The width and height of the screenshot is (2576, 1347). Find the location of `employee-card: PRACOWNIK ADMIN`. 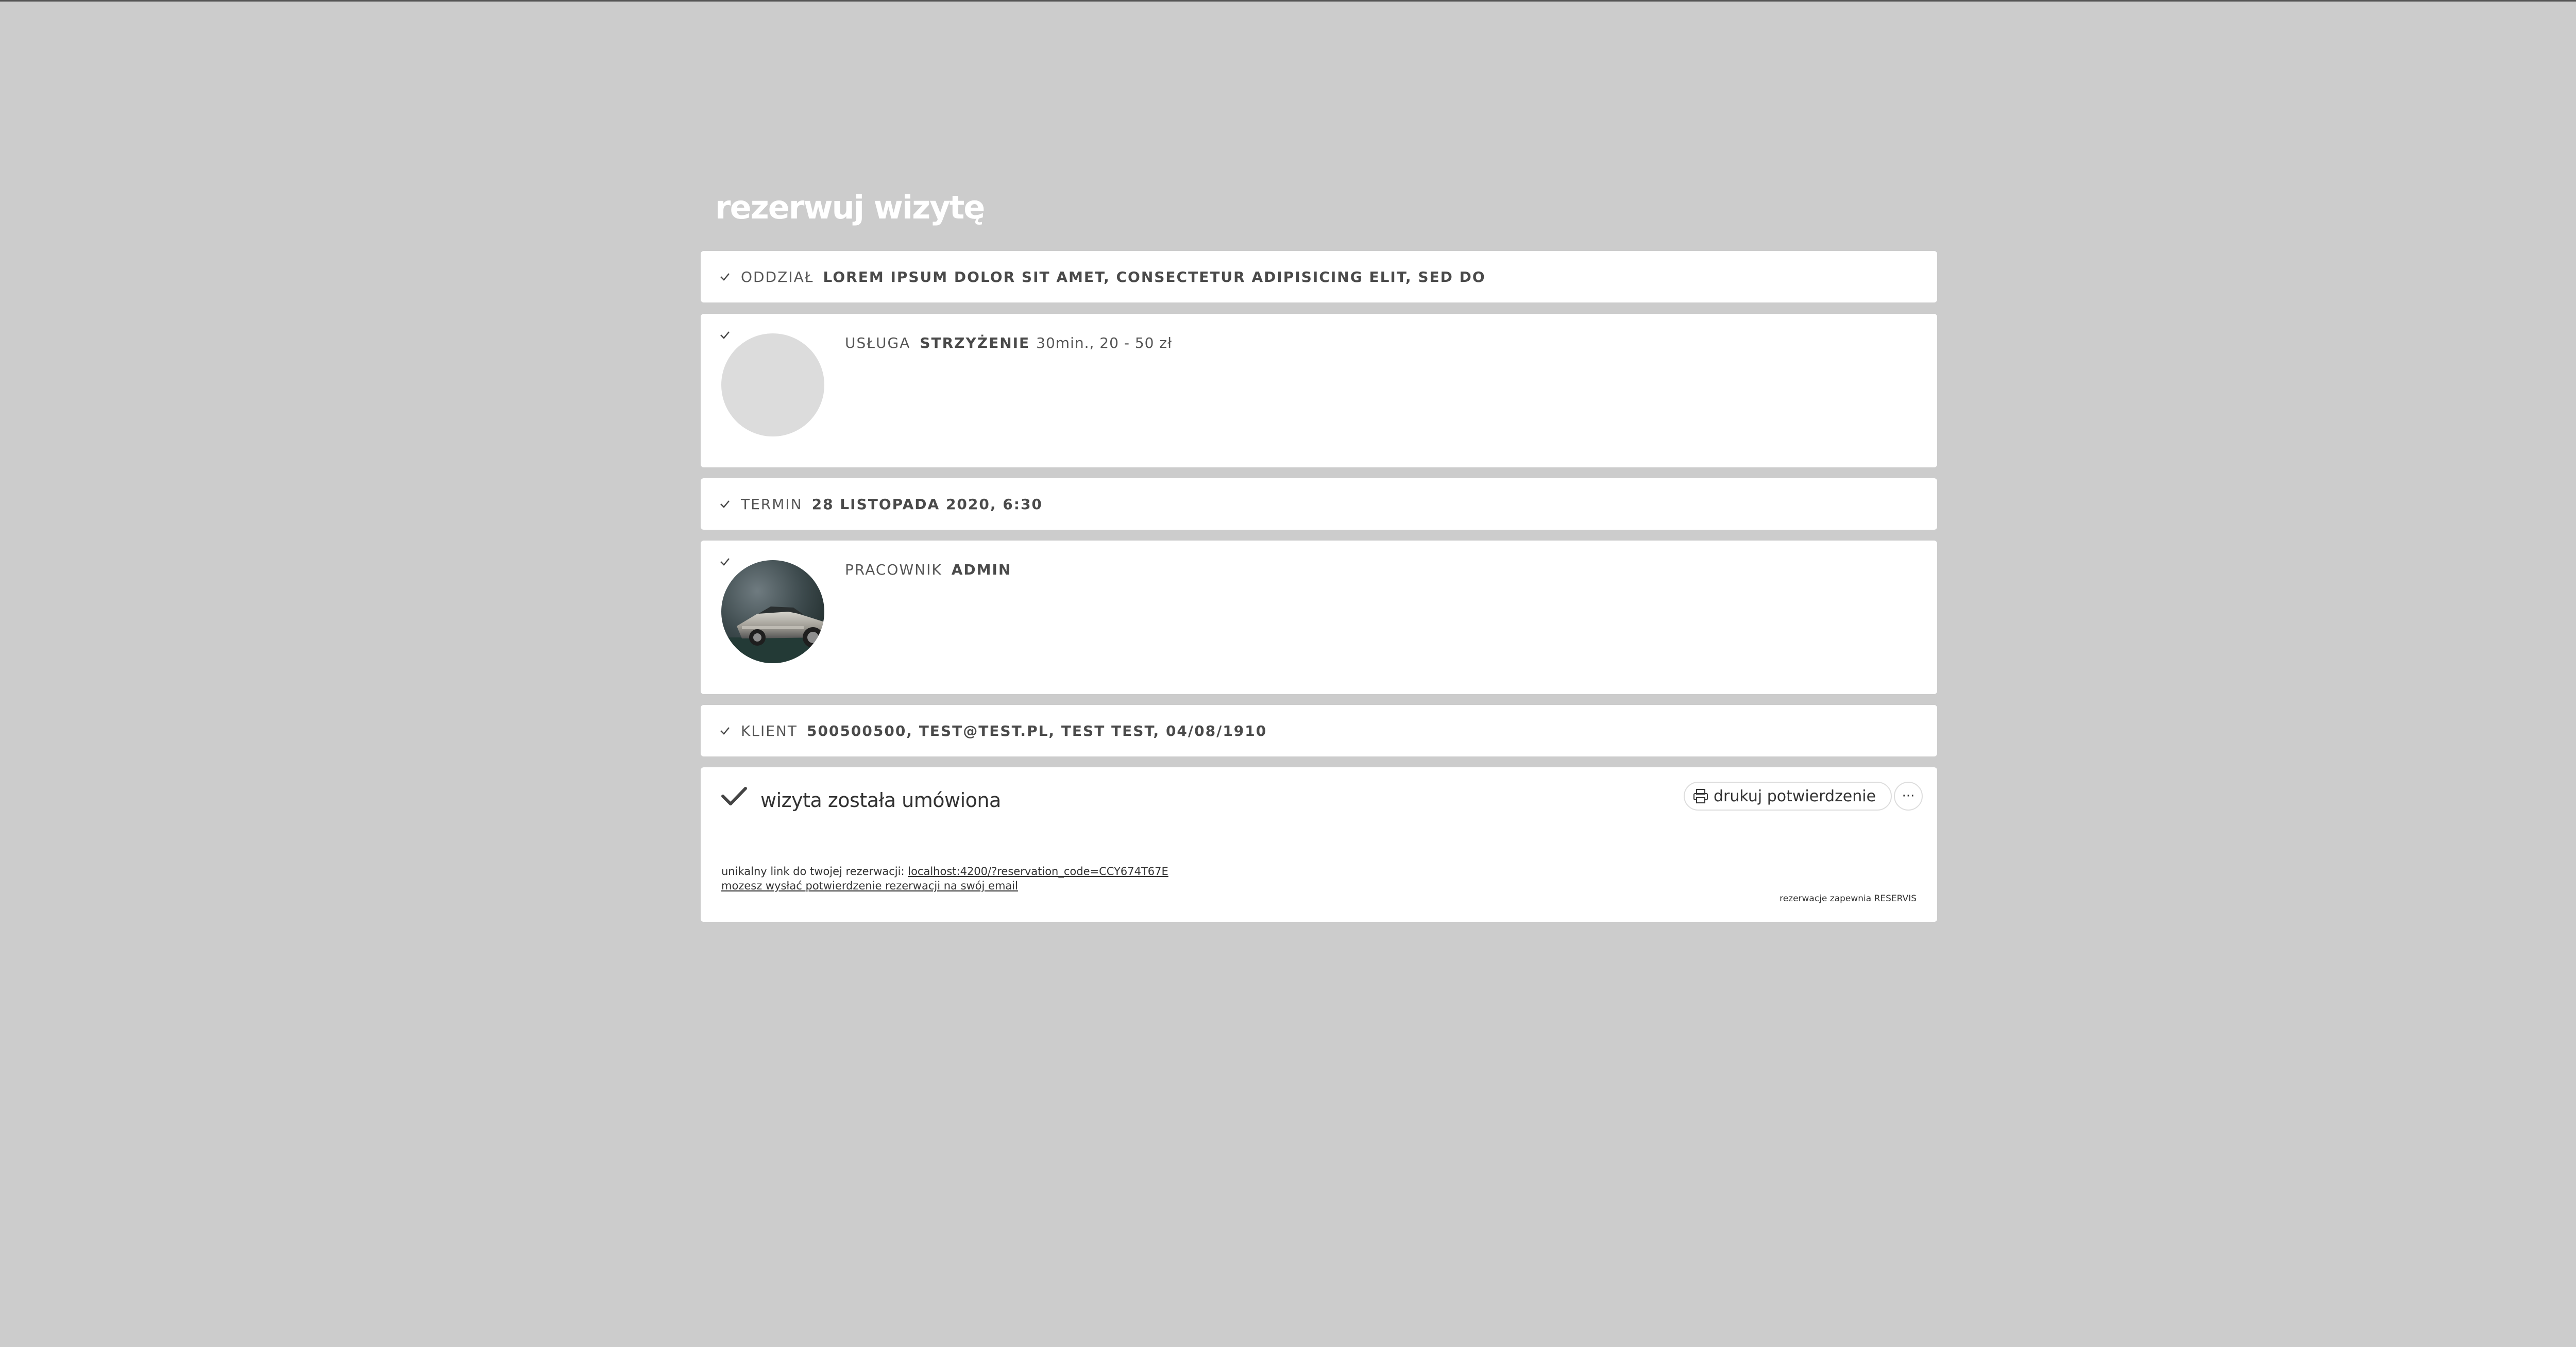

employee-card: PRACOWNIK ADMIN is located at coordinates (1319, 617).